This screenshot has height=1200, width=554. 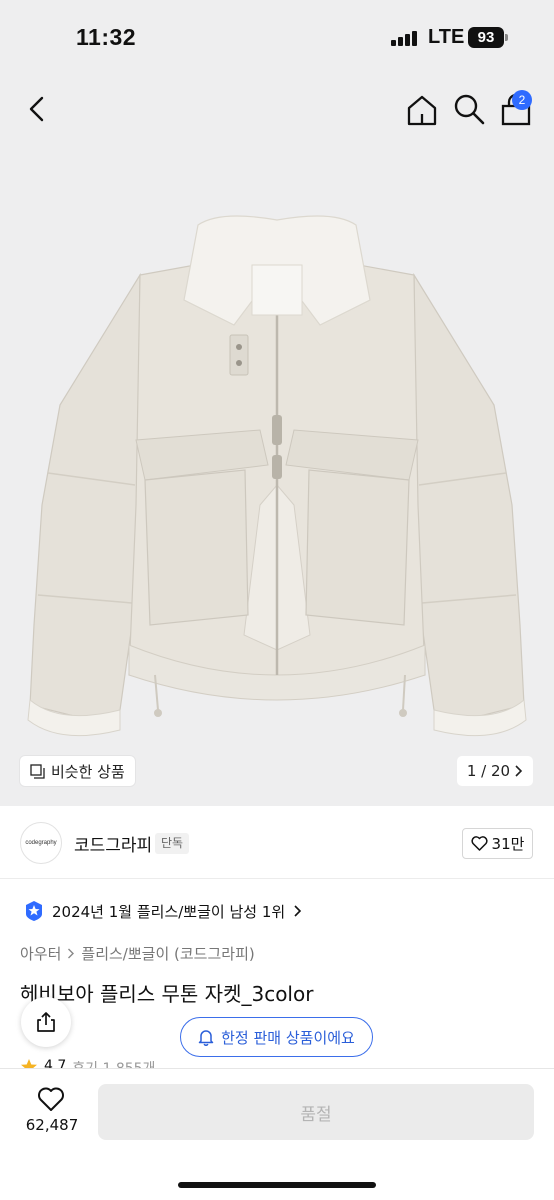 I want to click on ranking-link: 2024년 1월 플리스/뽀글이 남성 1위, so click(x=163, y=911).